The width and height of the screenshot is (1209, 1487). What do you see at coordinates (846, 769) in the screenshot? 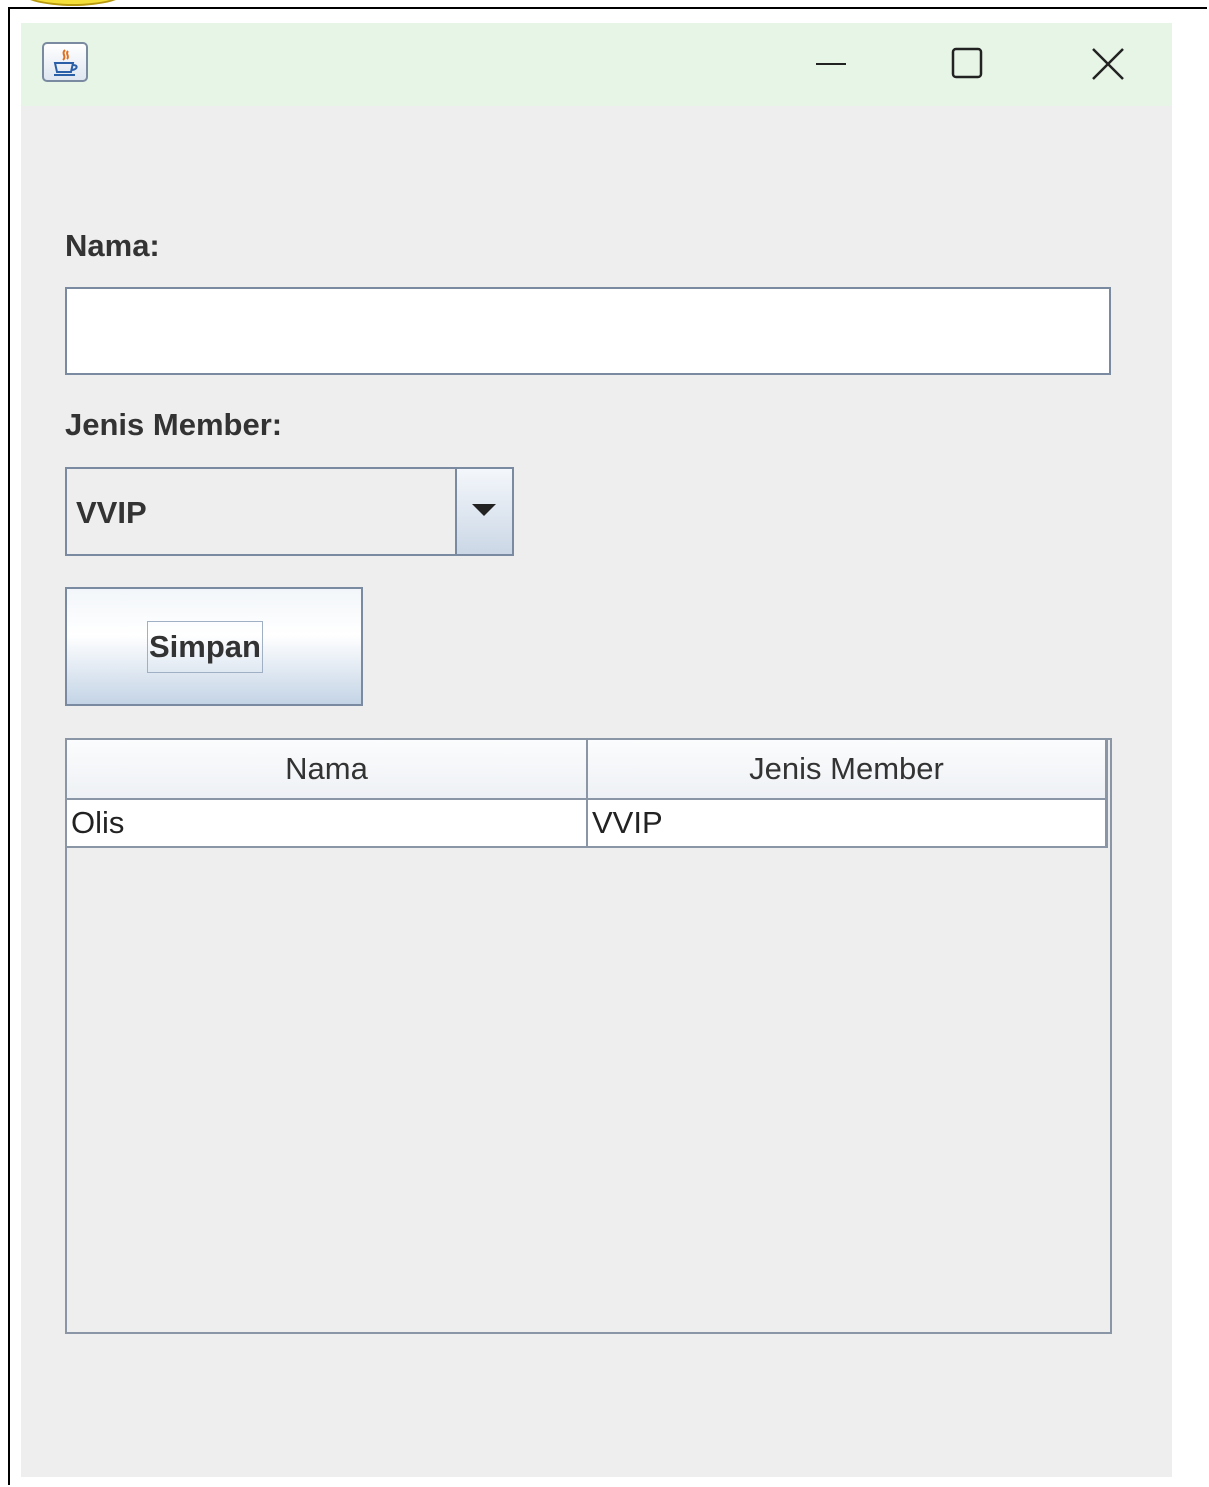
I see `column-header-jenis-member: Jenis Member` at bounding box center [846, 769].